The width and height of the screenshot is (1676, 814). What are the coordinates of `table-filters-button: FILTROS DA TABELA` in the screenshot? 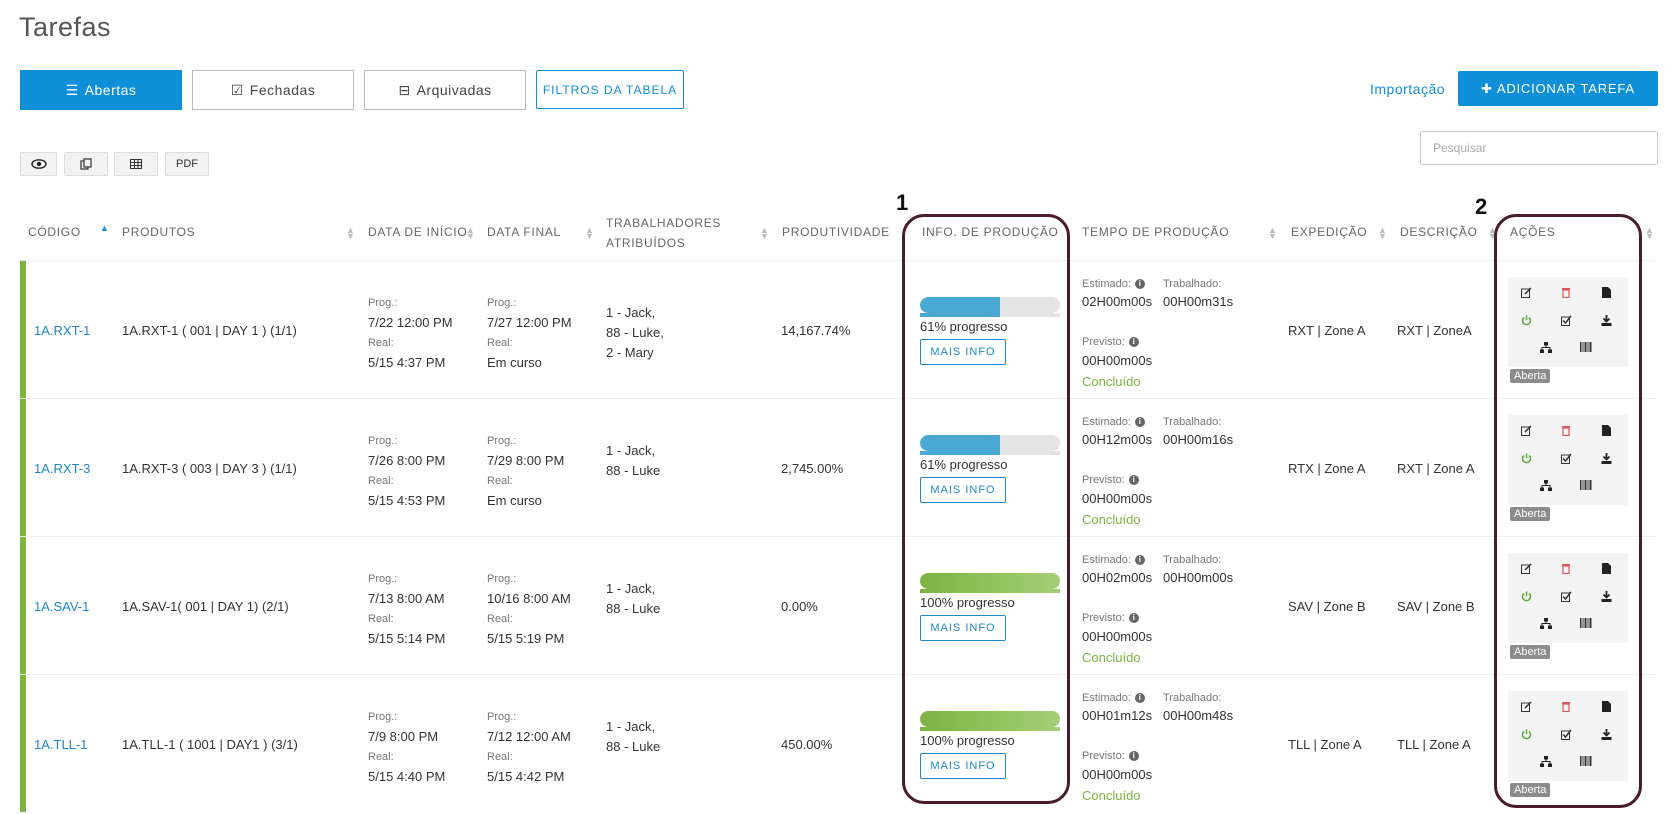 It's located at (610, 89).